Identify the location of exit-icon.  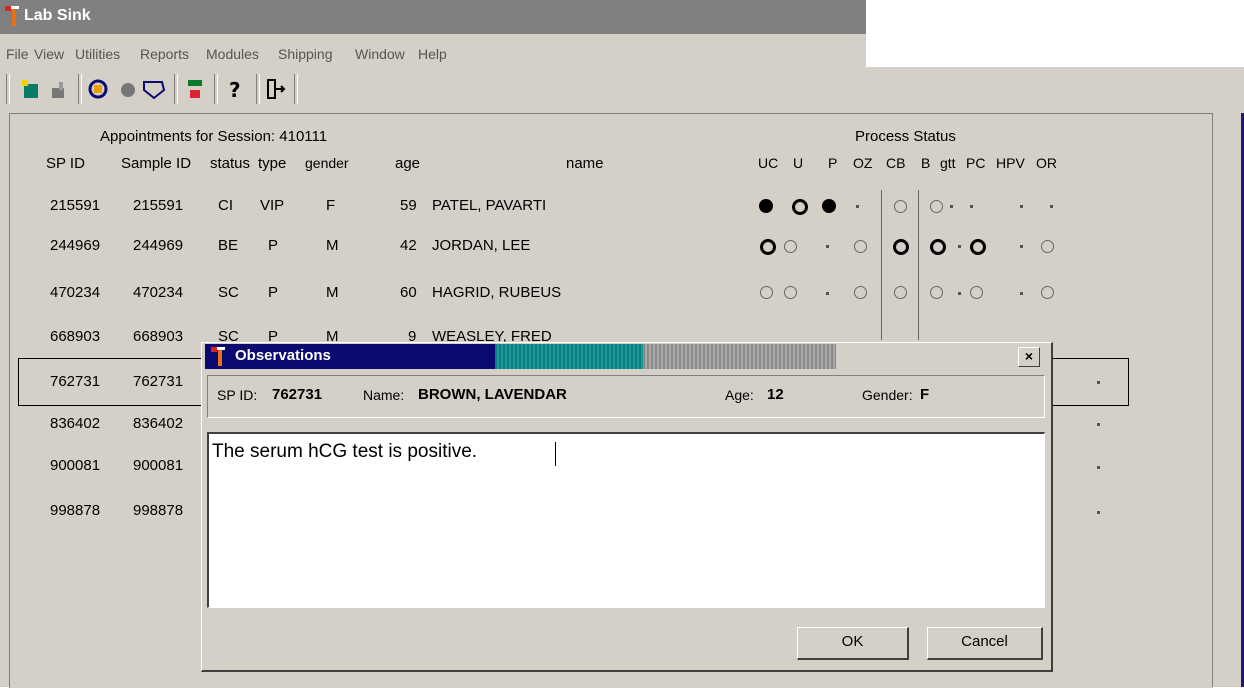
(276, 89).